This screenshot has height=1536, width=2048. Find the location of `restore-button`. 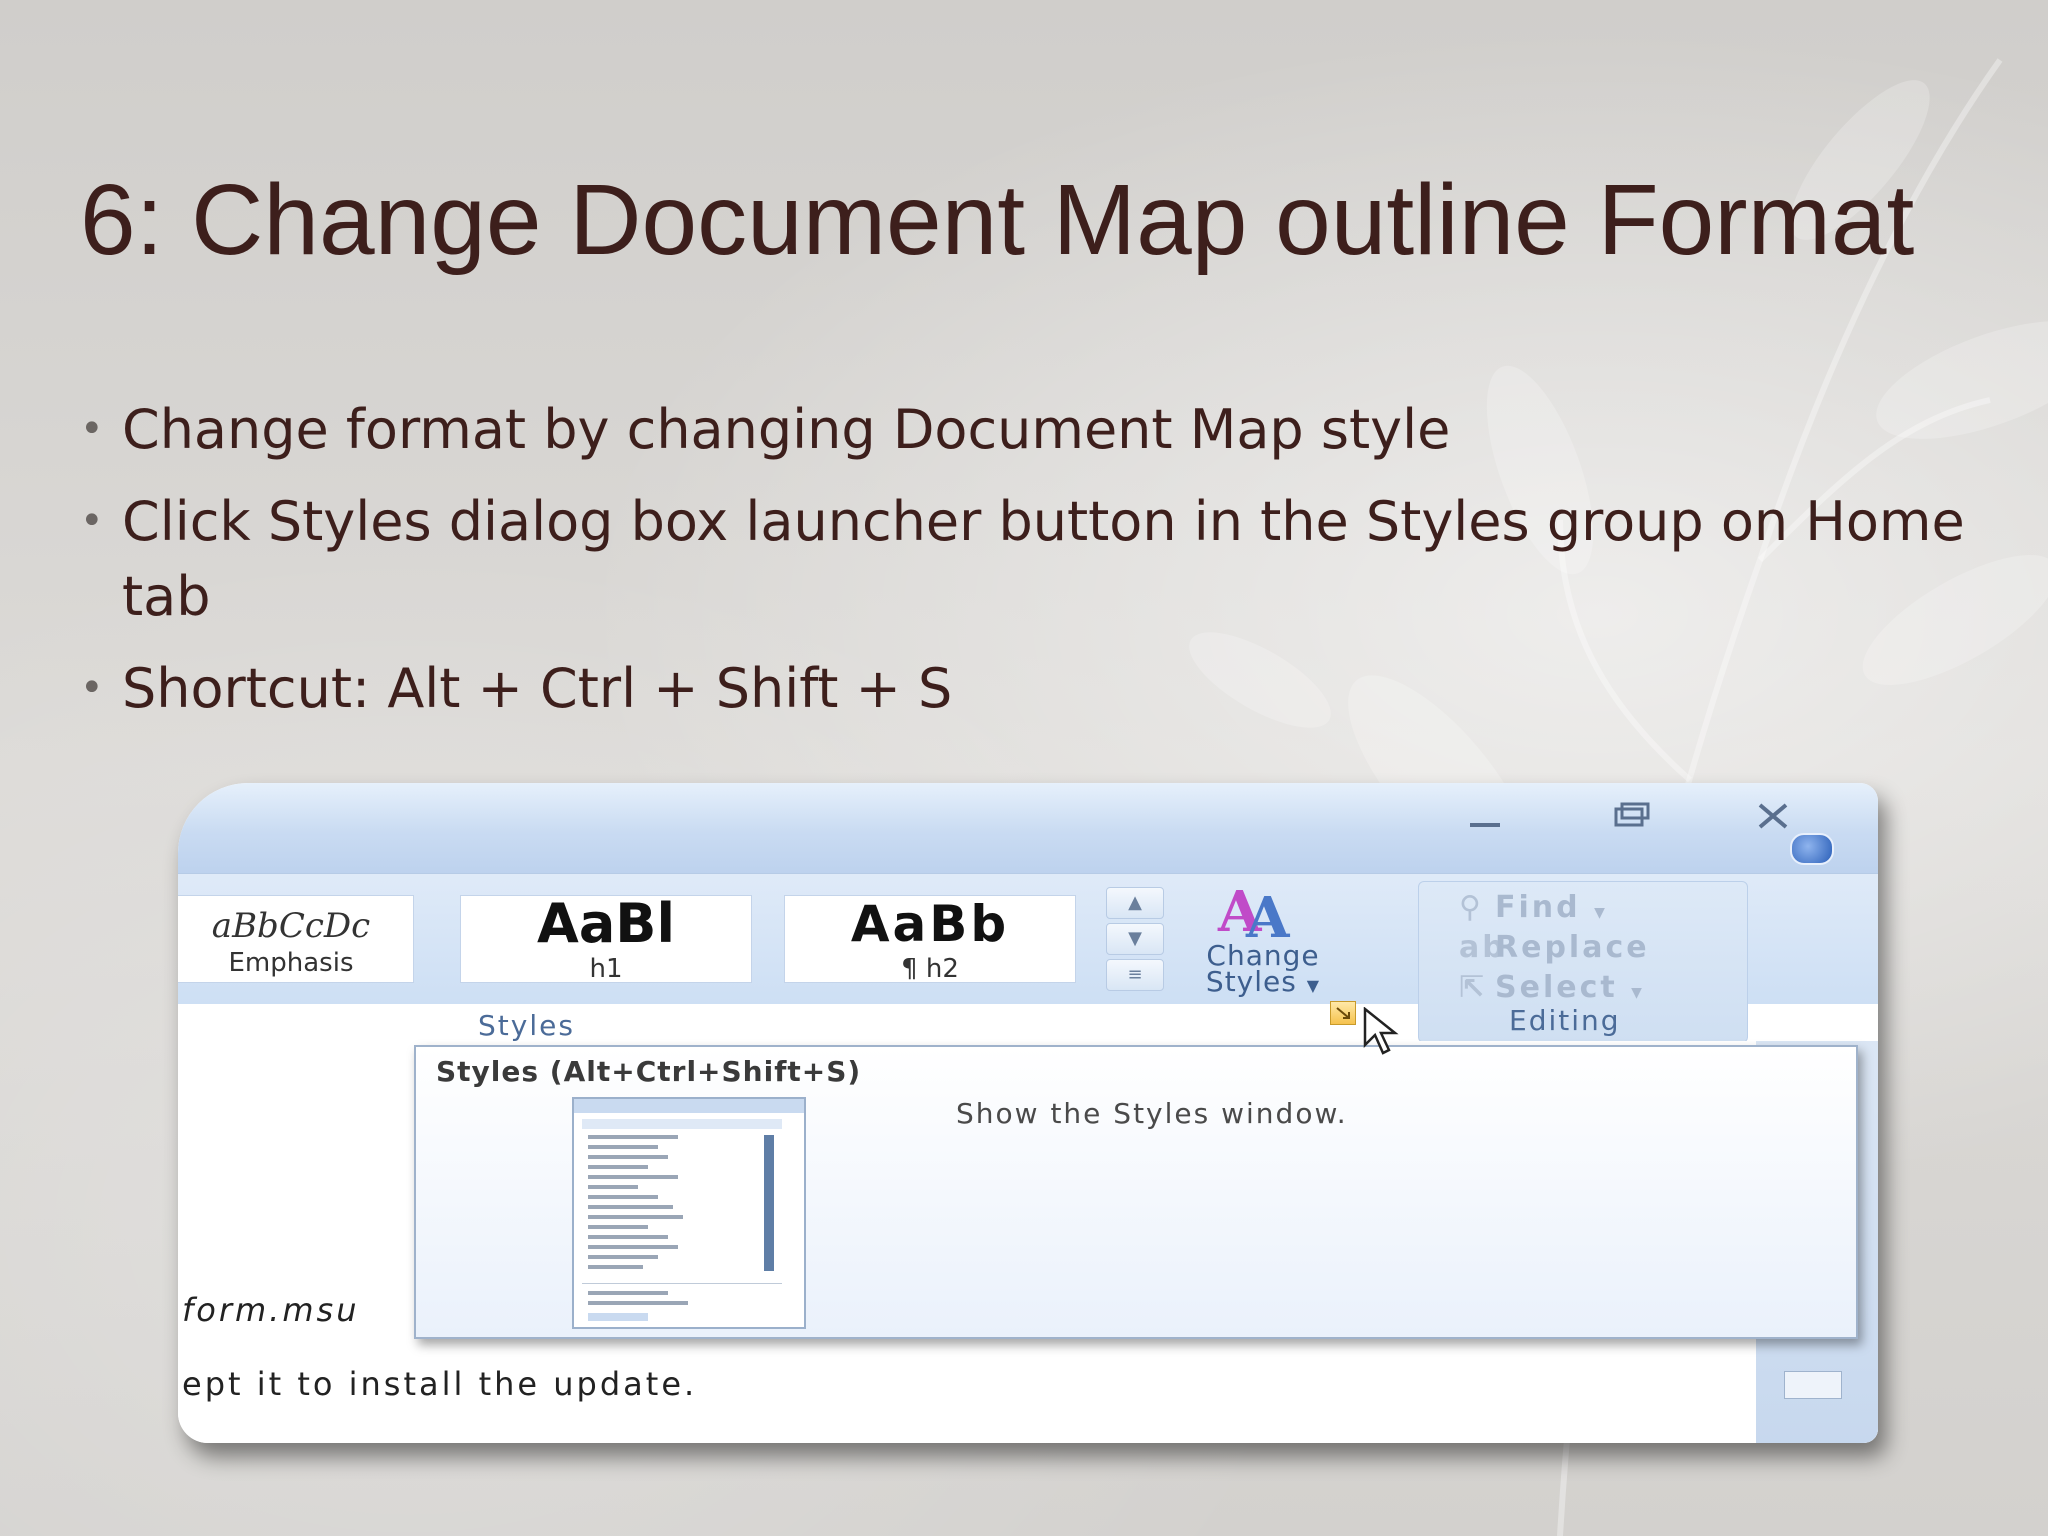

restore-button is located at coordinates (1631, 816).